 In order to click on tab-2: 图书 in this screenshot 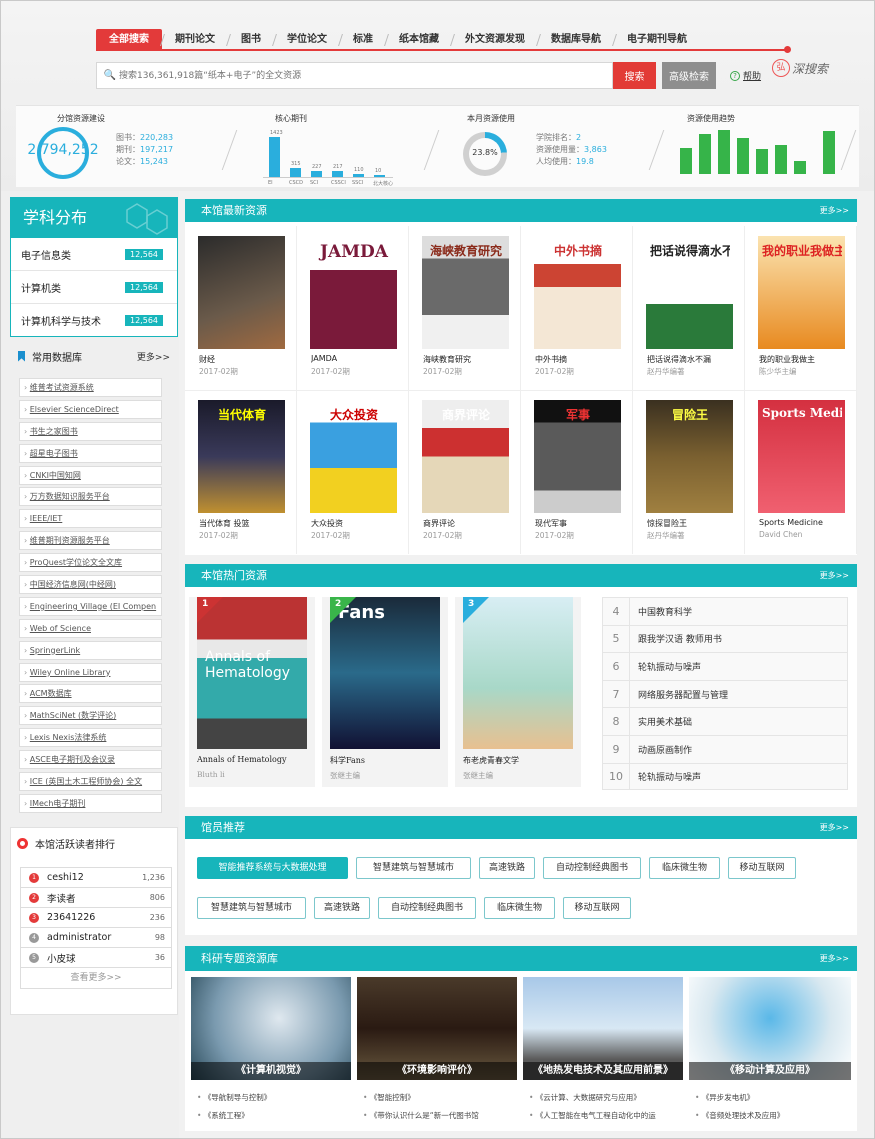, I will do `click(251, 39)`.